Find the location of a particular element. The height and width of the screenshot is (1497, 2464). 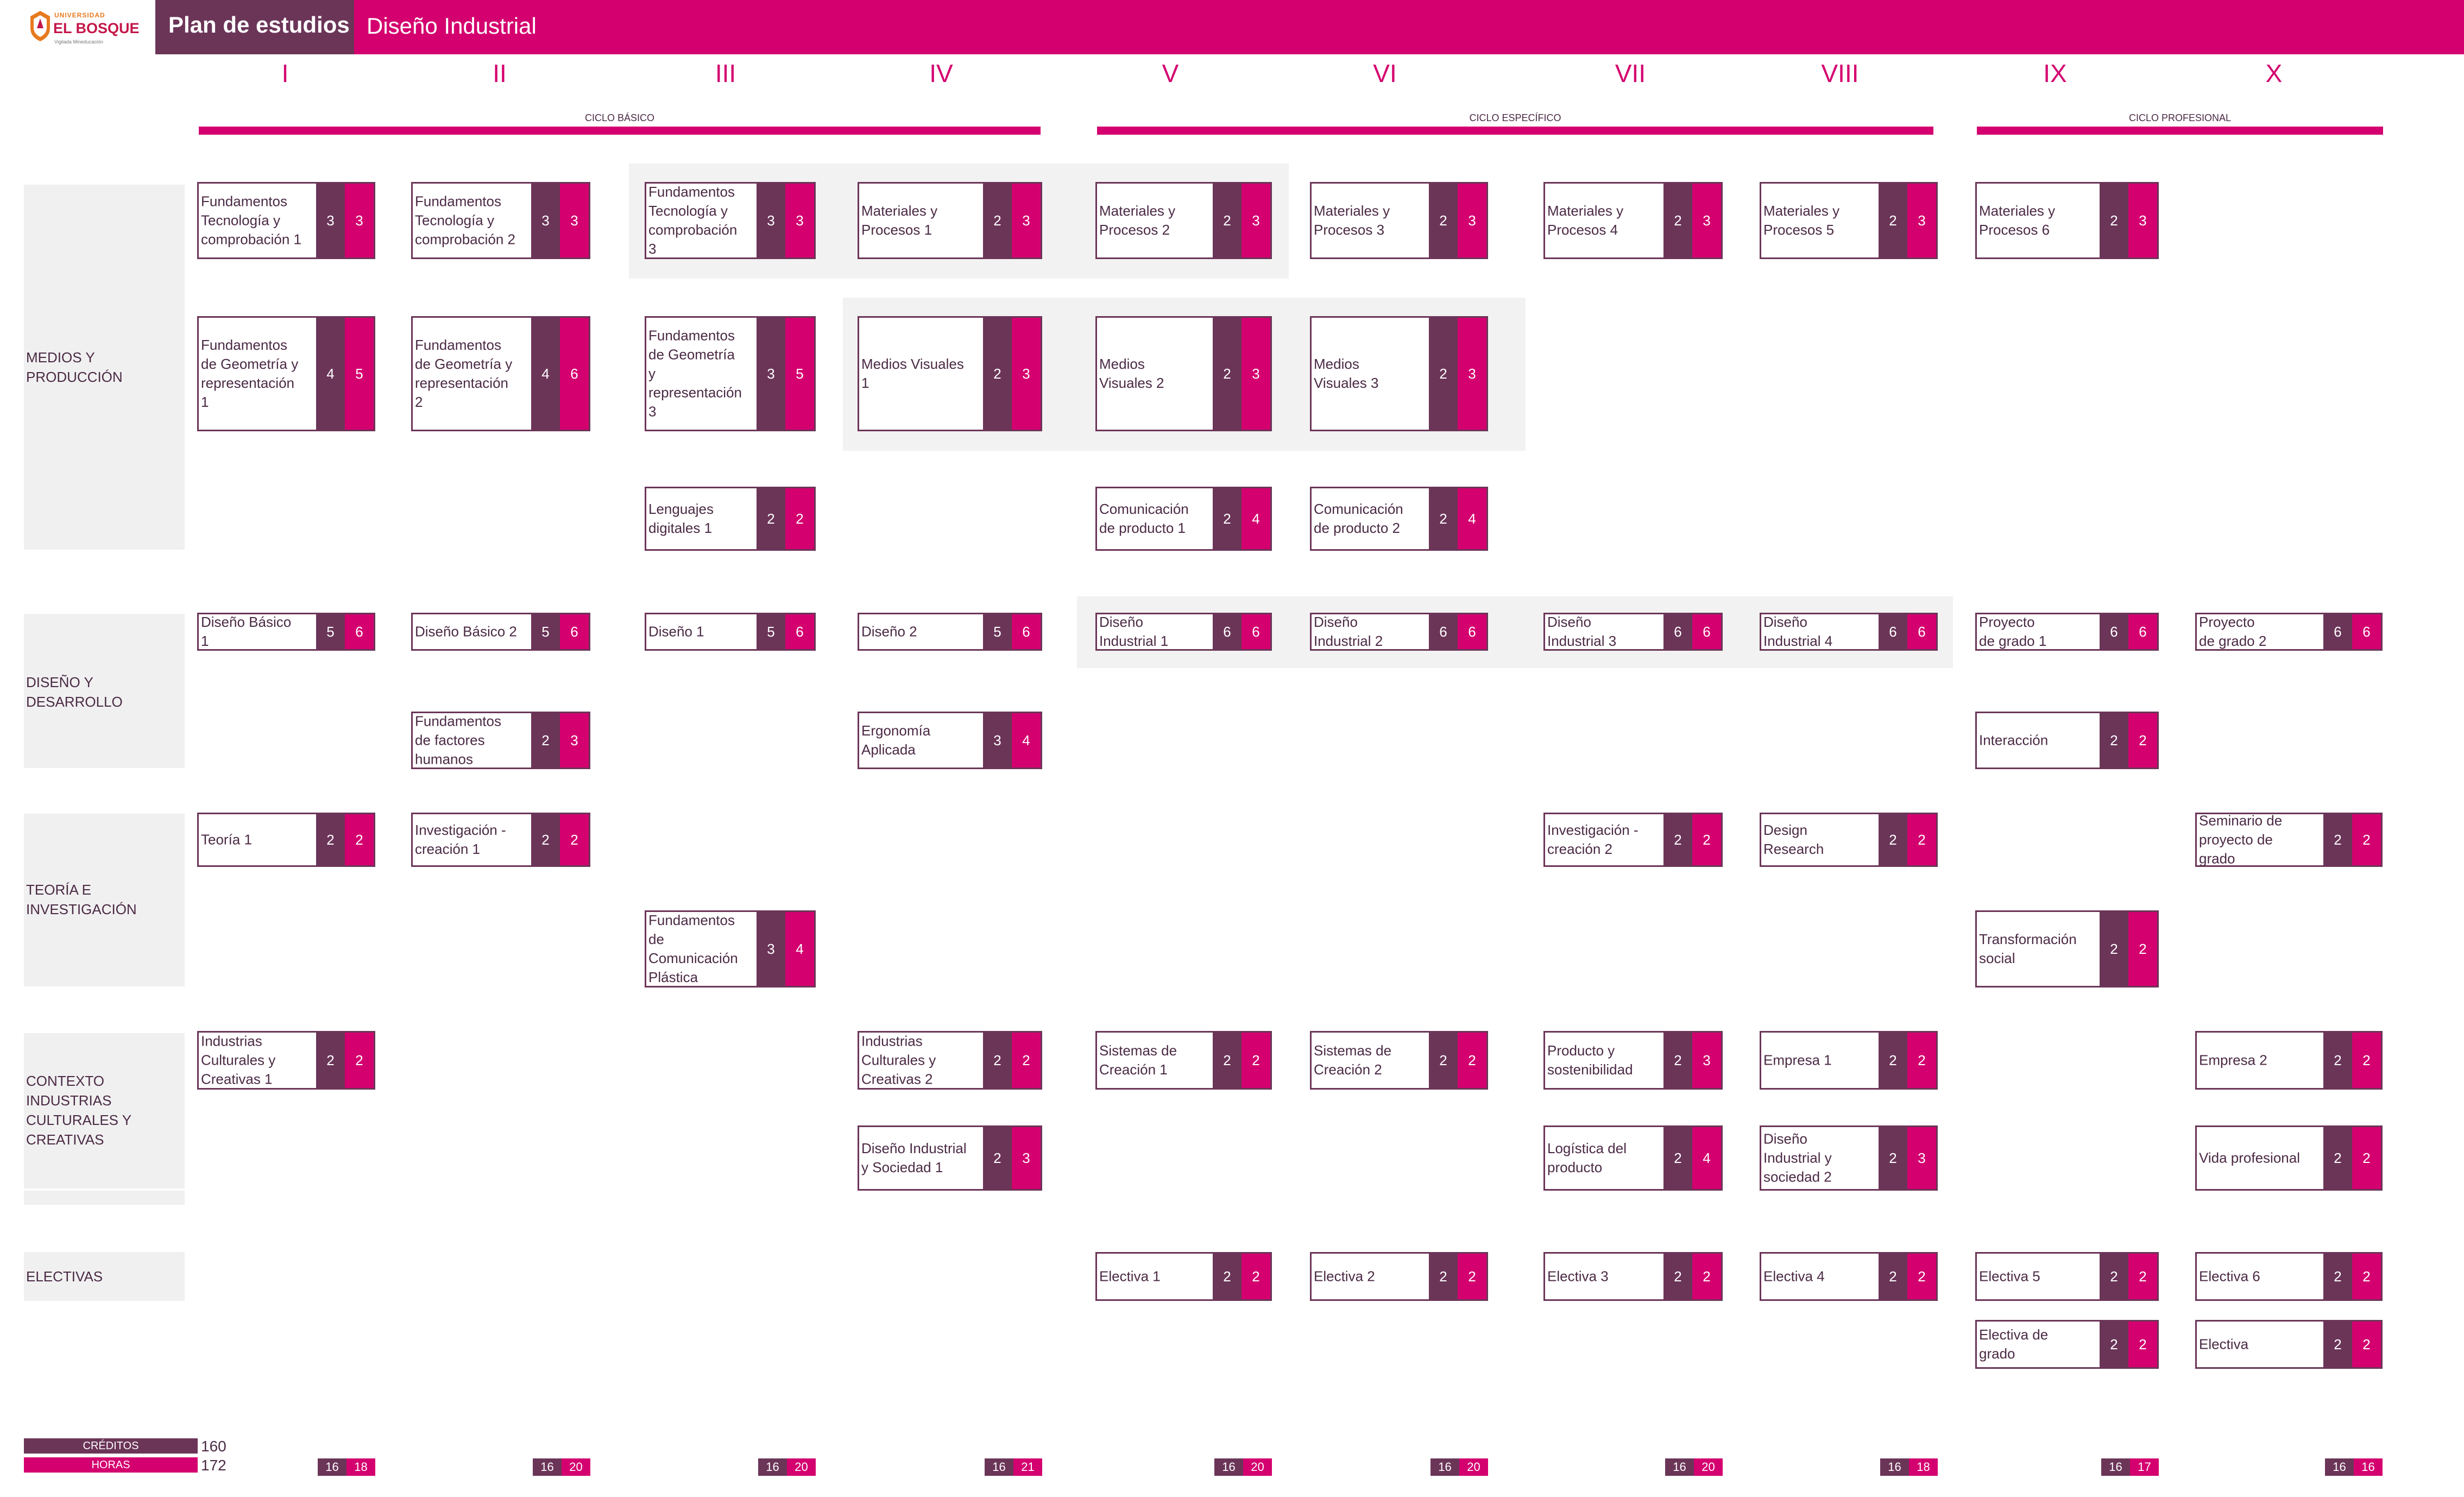

course-name: Diseño Industrial 3 is located at coordinates (1582, 631).